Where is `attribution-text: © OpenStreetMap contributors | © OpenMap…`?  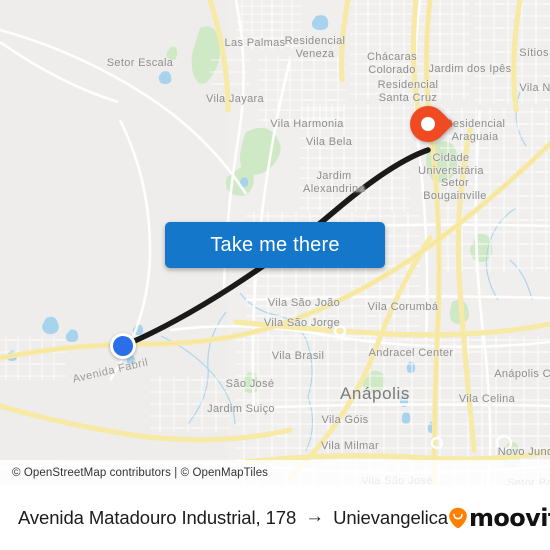 attribution-text: © OpenStreetMap contributors | © OpenMap… is located at coordinates (140, 472).